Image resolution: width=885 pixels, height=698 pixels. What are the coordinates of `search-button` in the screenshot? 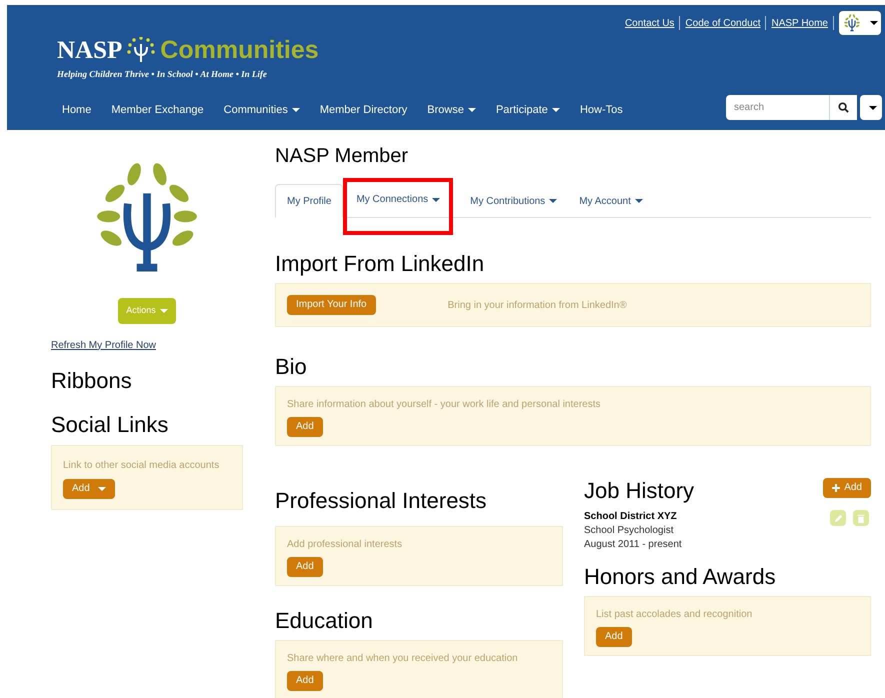 It's located at (843, 107).